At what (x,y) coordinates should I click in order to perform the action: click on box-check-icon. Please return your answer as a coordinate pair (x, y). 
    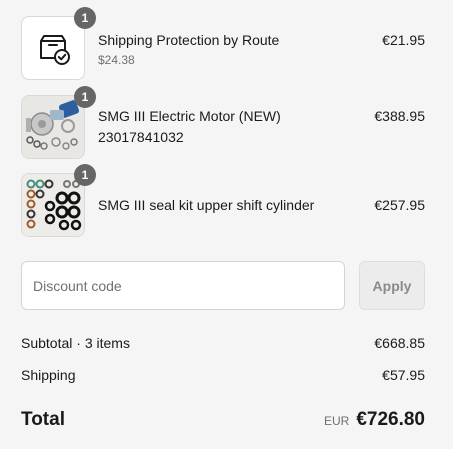
    Looking at the image, I should click on (55, 50).